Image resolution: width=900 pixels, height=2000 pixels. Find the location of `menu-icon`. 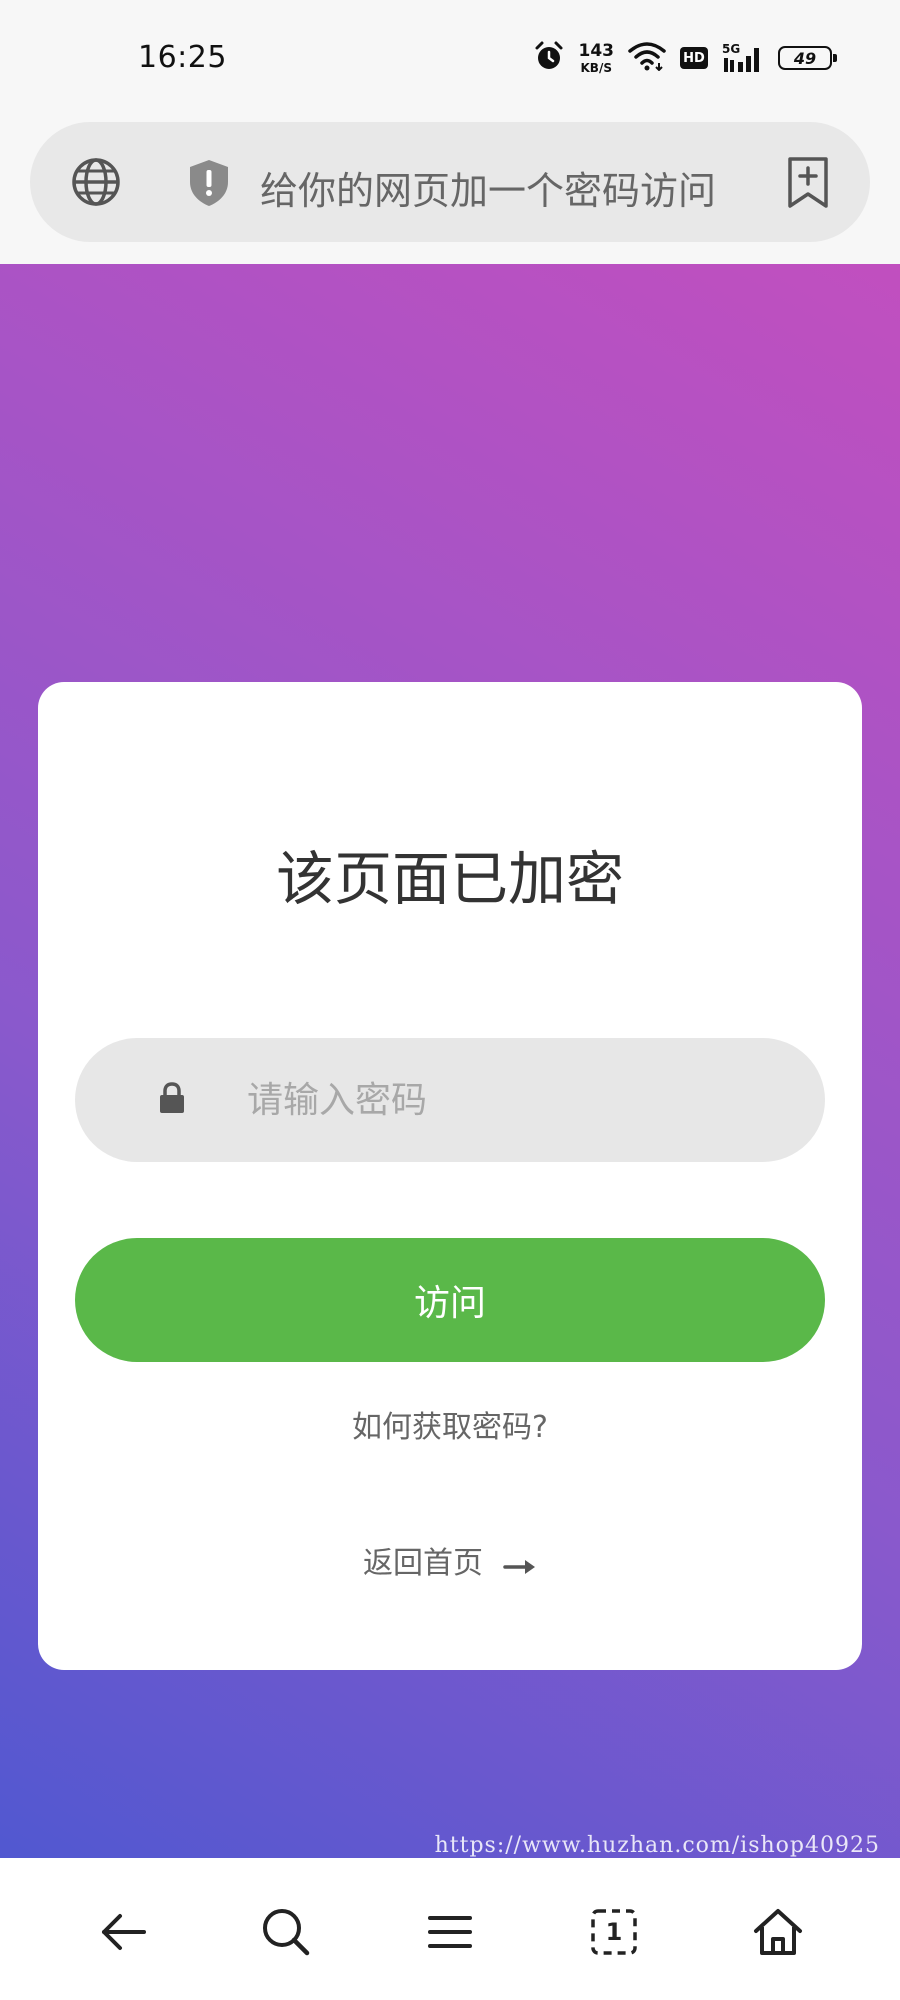

menu-icon is located at coordinates (450, 1932).